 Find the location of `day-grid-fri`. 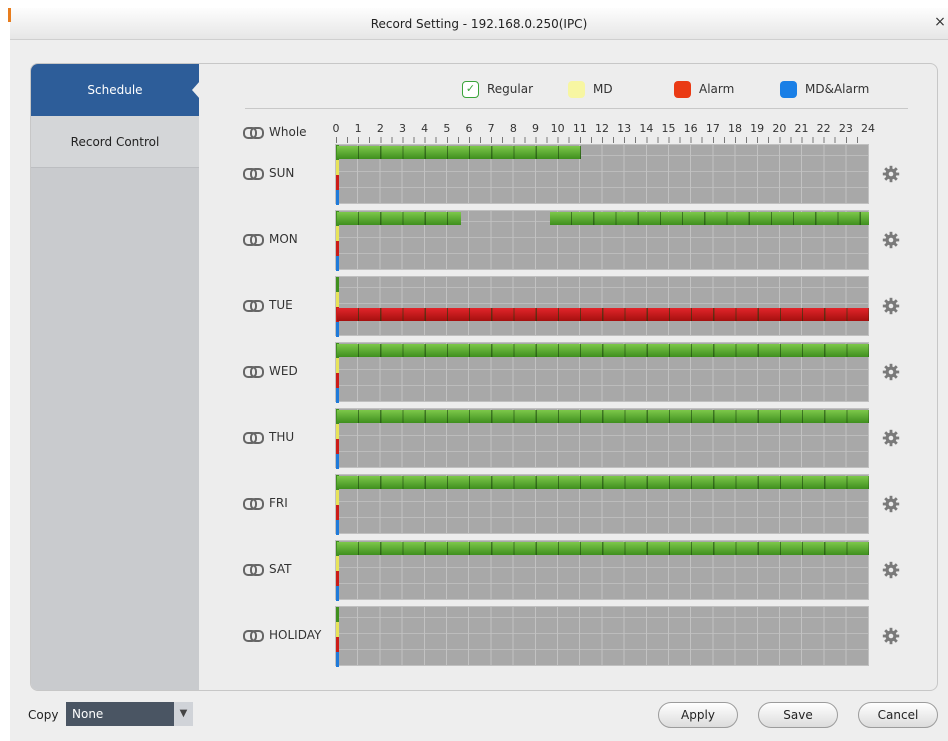

day-grid-fri is located at coordinates (602, 504).